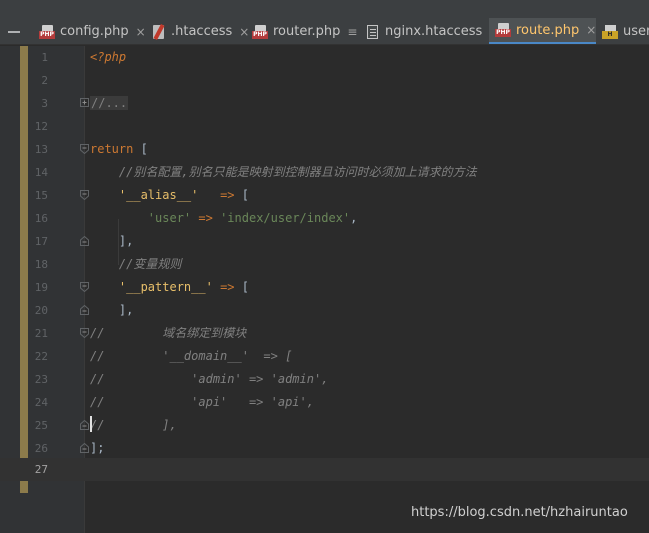  Describe the element at coordinates (105, 425) in the screenshot. I see `code-line: 25 // ],` at that location.